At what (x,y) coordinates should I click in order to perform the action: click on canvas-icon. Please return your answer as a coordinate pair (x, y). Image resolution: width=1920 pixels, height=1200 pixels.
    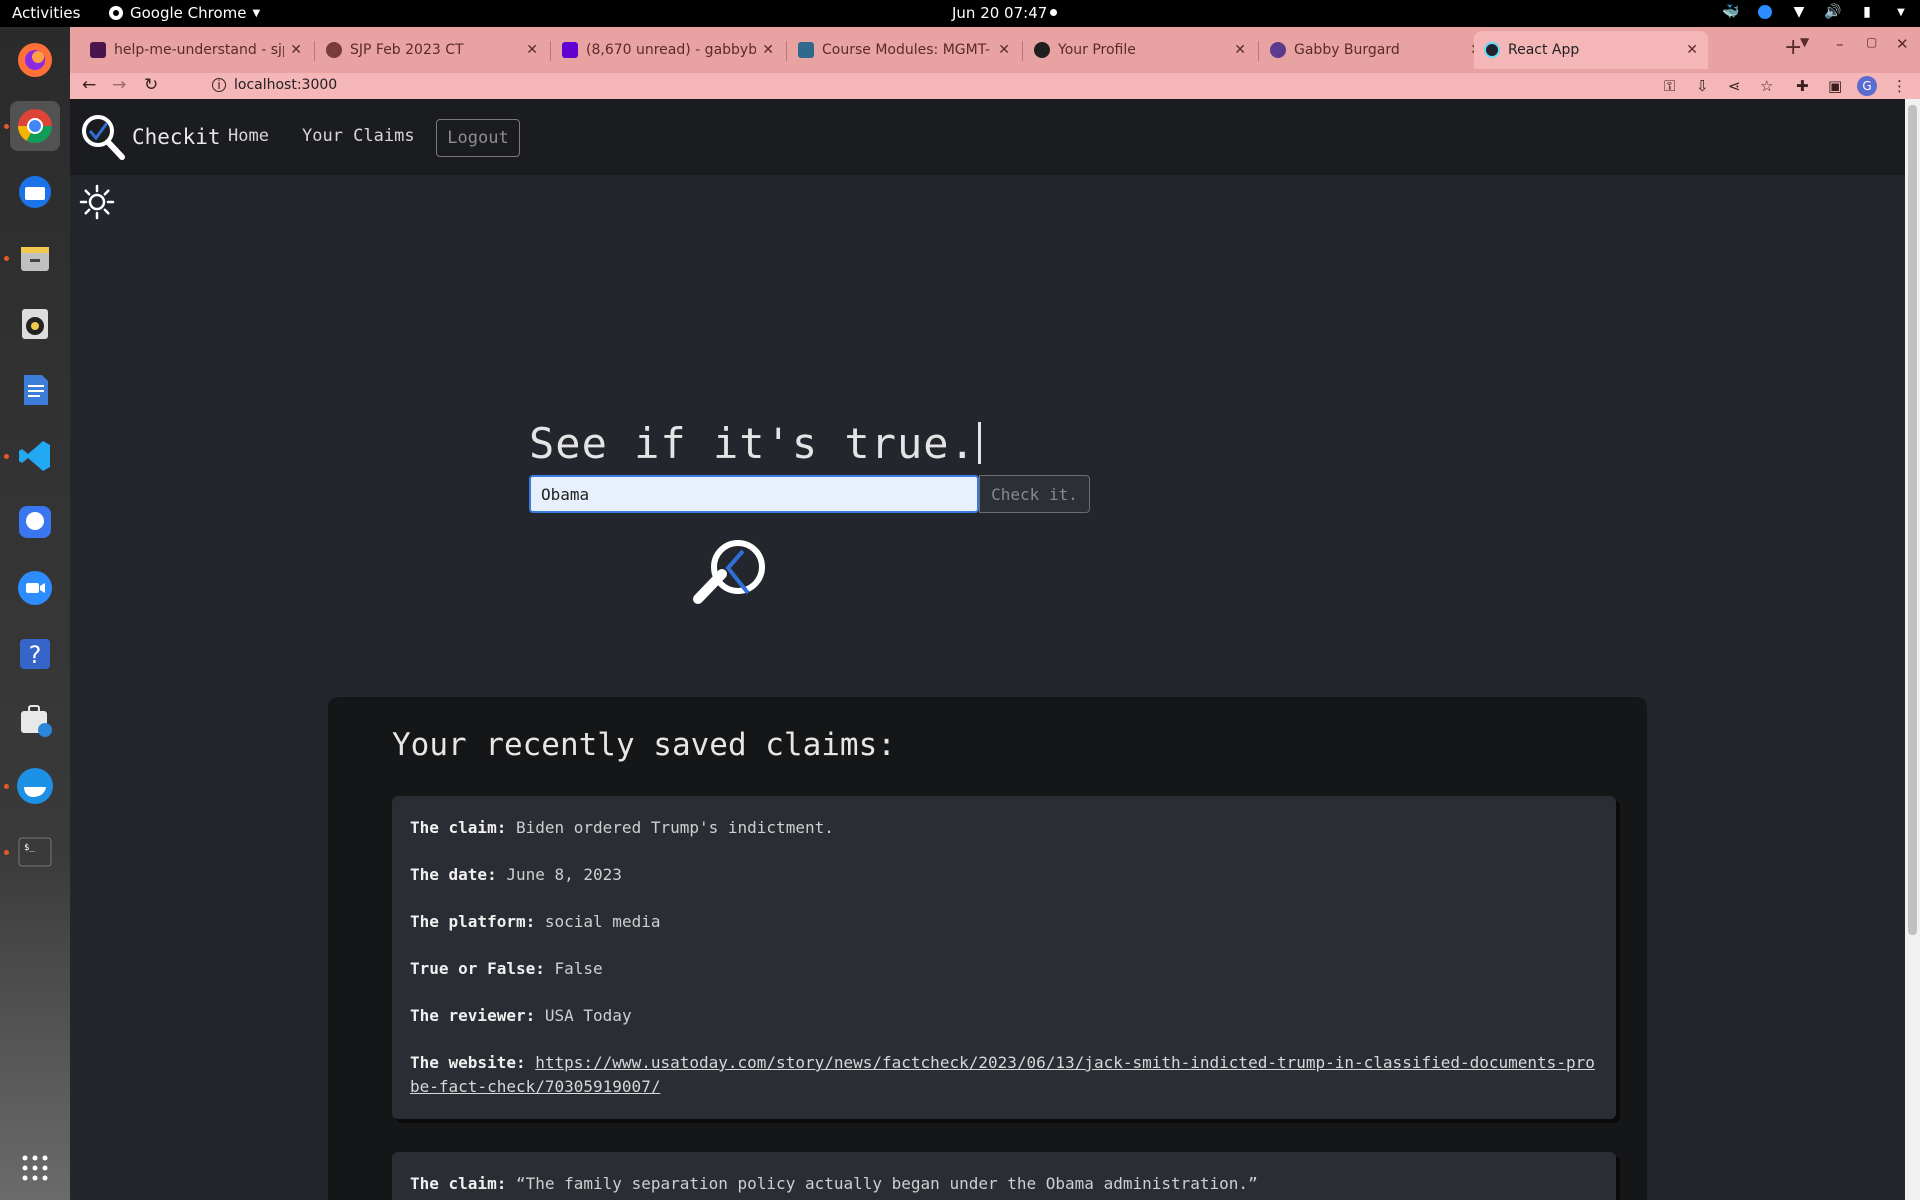
    Looking at the image, I should click on (806, 50).